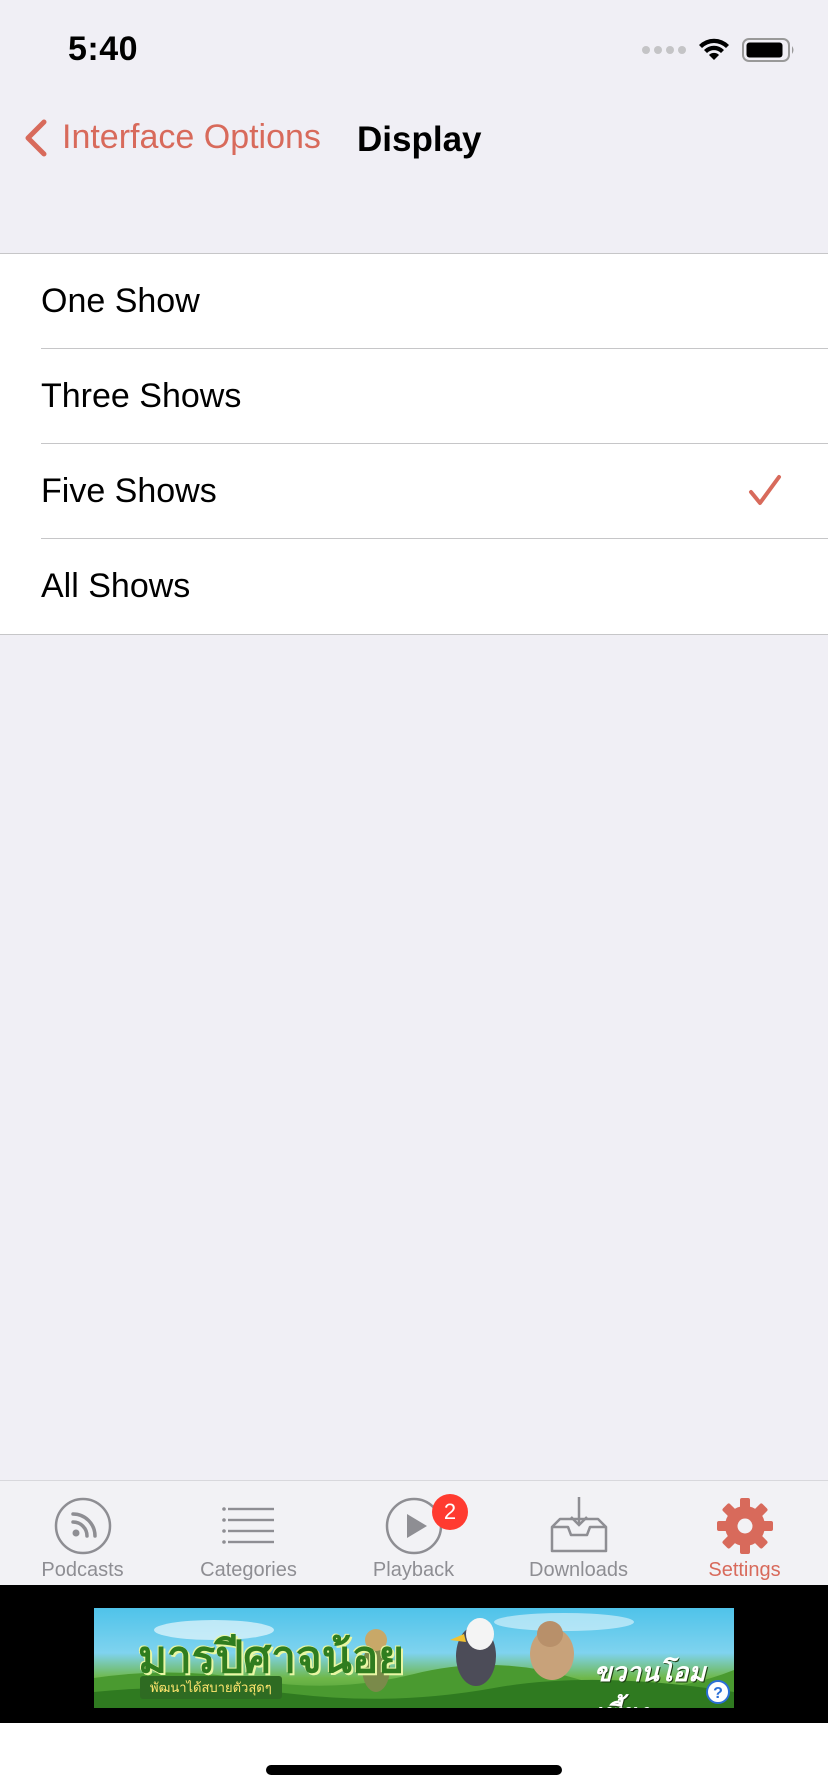  I want to click on tab-label: Podcasts, so click(82, 1570).